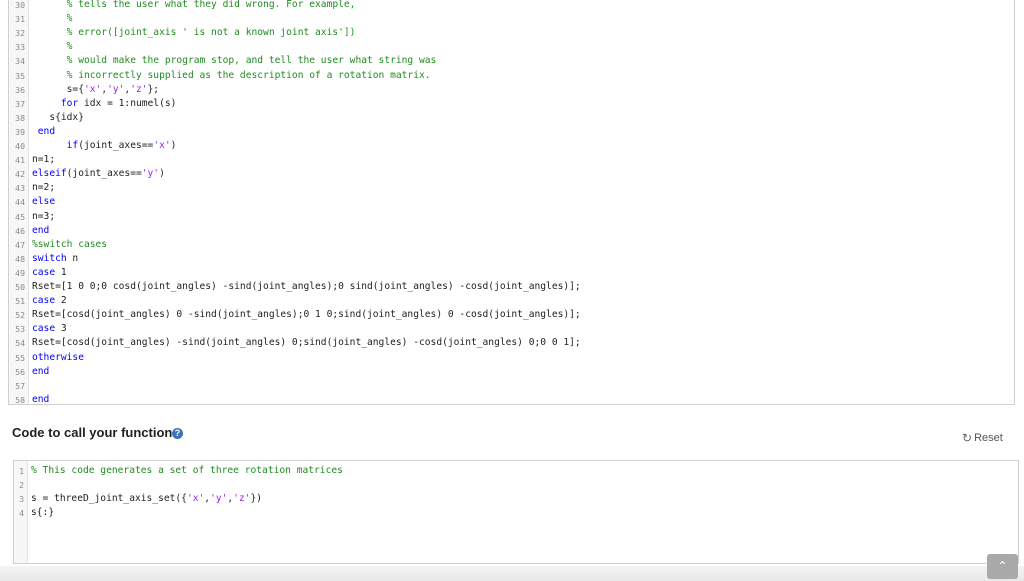  Describe the element at coordinates (127, 103) in the screenshot. I see `code-token: idx = 1:numel(s)` at that location.